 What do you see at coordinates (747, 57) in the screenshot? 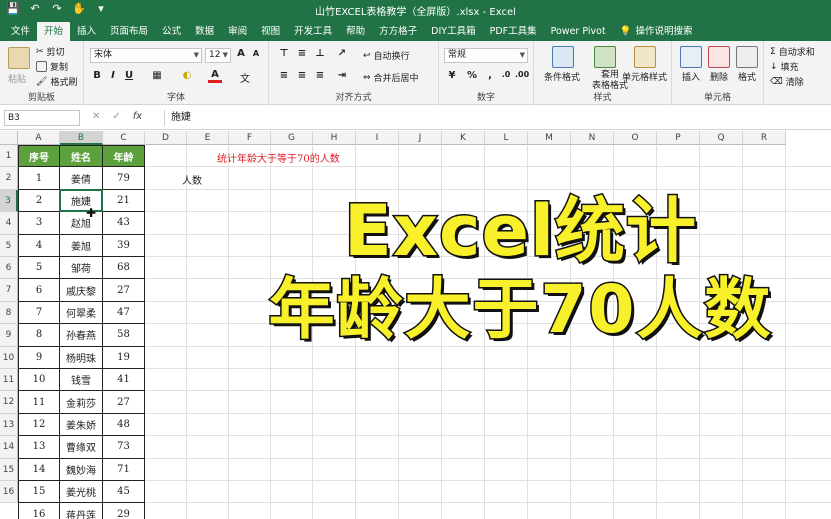
I see `format-cells-icon` at bounding box center [747, 57].